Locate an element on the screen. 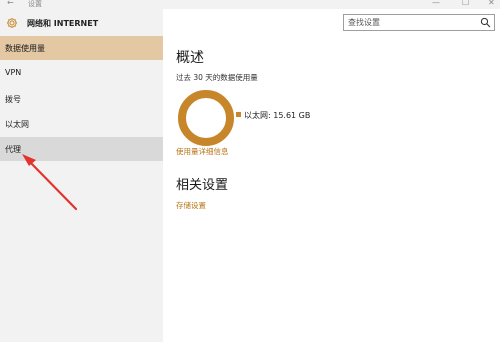  usage-donut-arc is located at coordinates (206, 118).